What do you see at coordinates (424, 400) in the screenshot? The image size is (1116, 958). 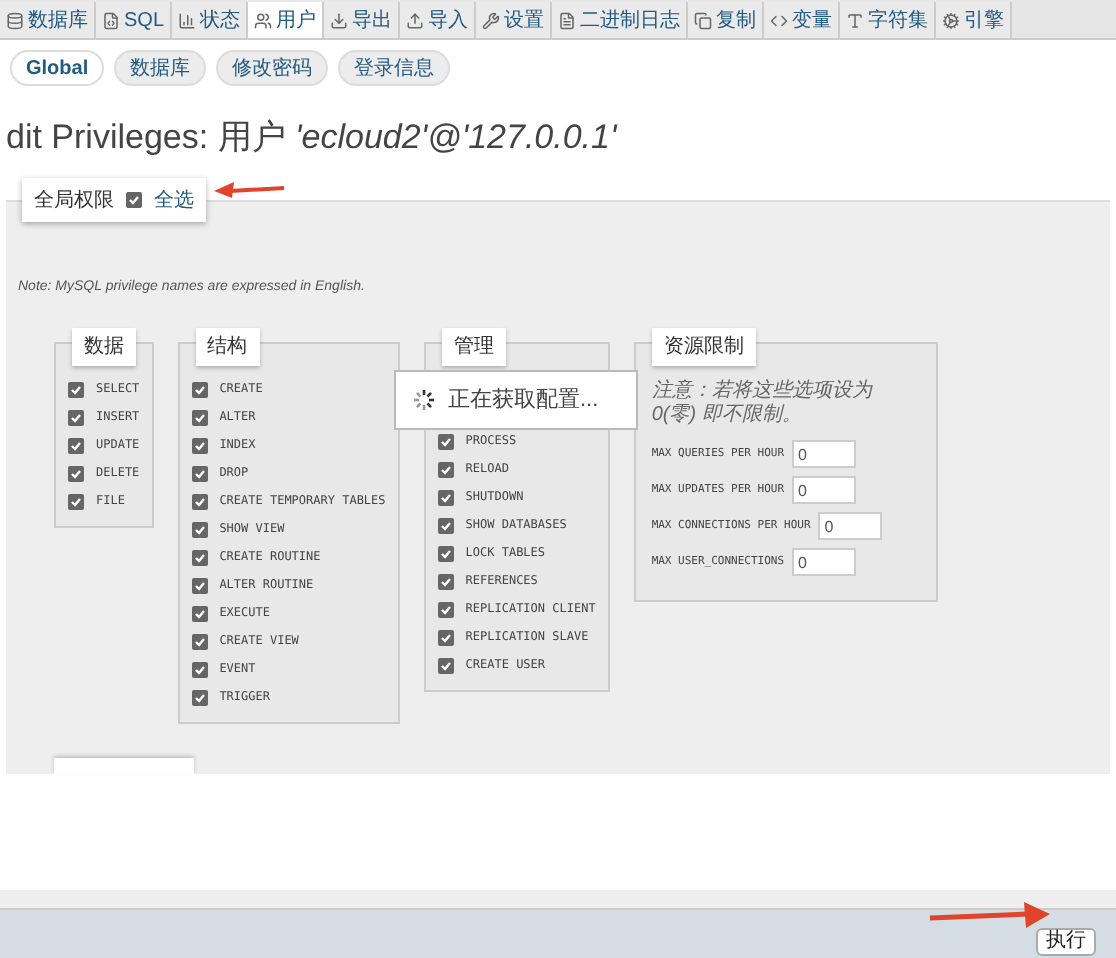 I see `spinner-icon` at bounding box center [424, 400].